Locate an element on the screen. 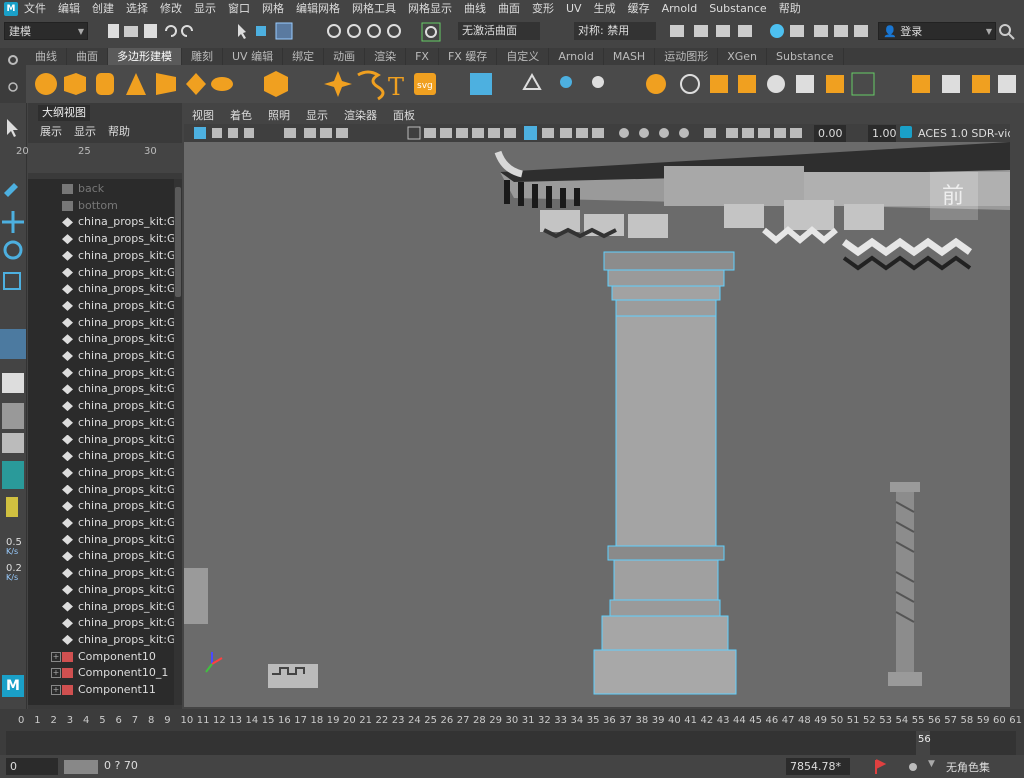 The width and height of the screenshot is (1024, 778). menu-item: 生成 is located at coordinates (605, 9).